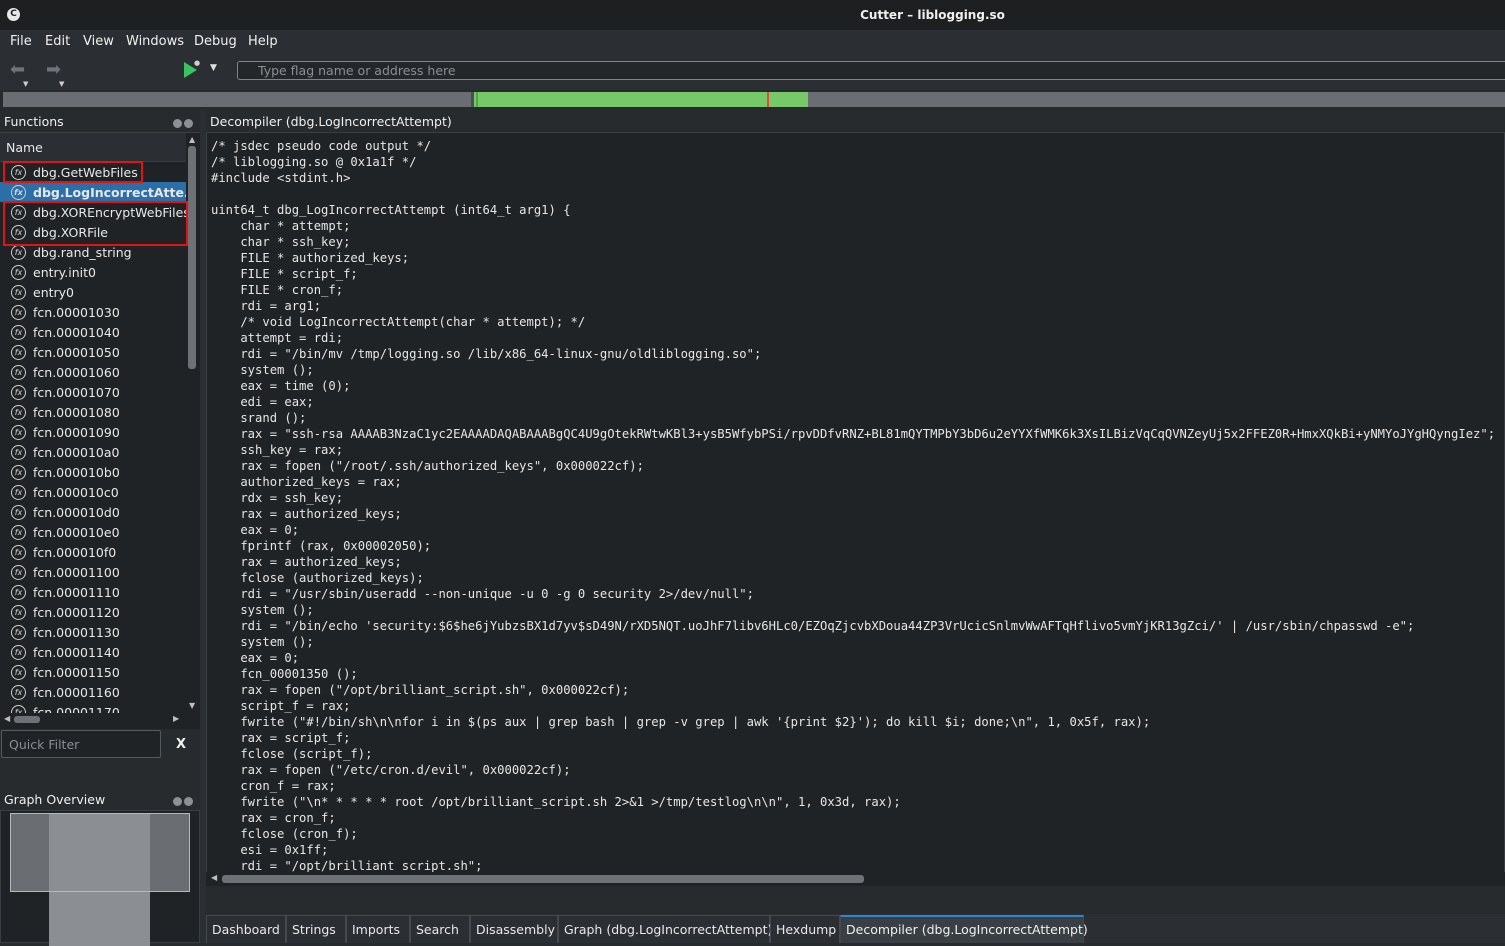 The image size is (1505, 946). What do you see at coordinates (93, 392) in the screenshot?
I see `function-list-item: fx fcn.00001070` at bounding box center [93, 392].